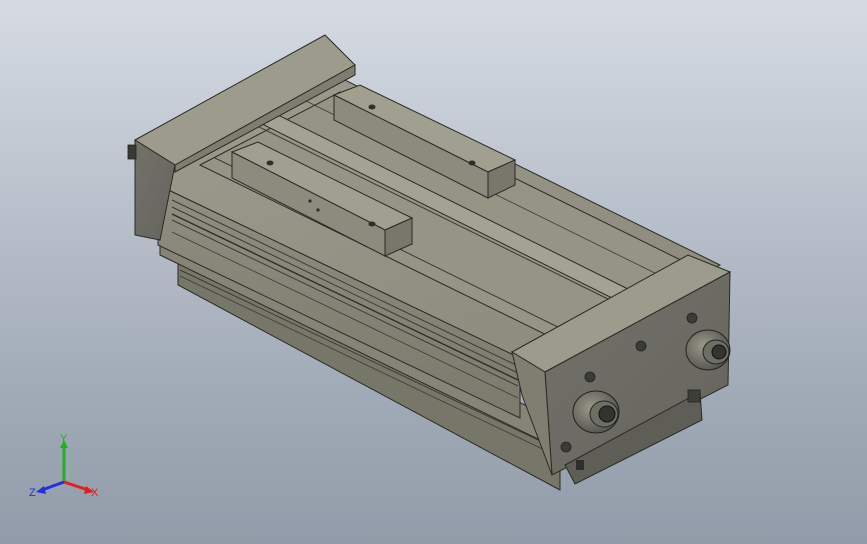  Describe the element at coordinates (95, 493) in the screenshot. I see `triad-x-label: X` at that location.